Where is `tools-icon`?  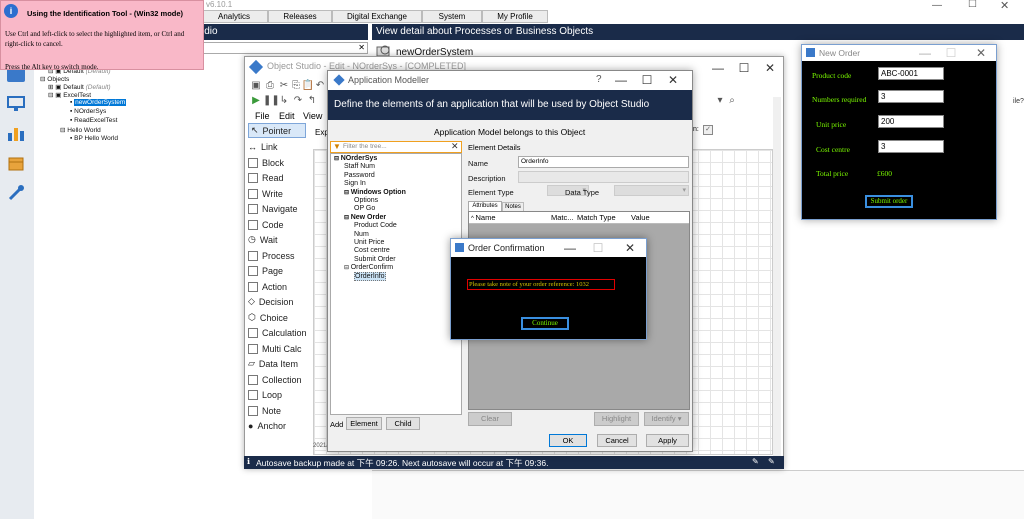 tools-icon is located at coordinates (16, 193).